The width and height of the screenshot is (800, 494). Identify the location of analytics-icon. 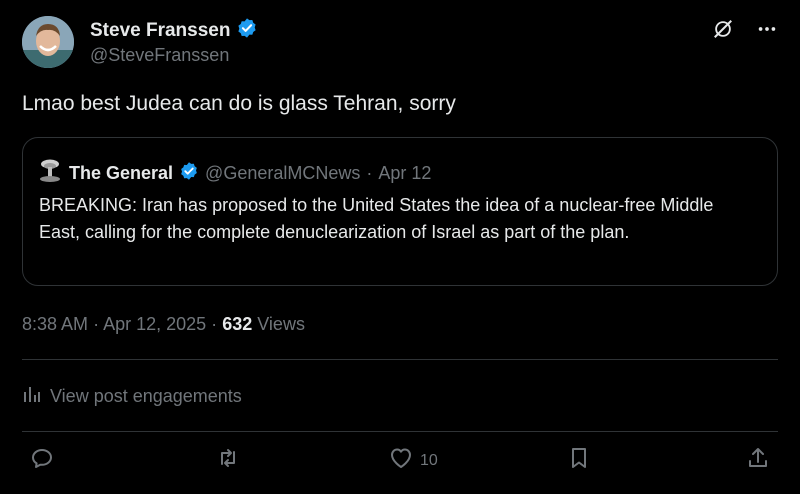
(32, 396).